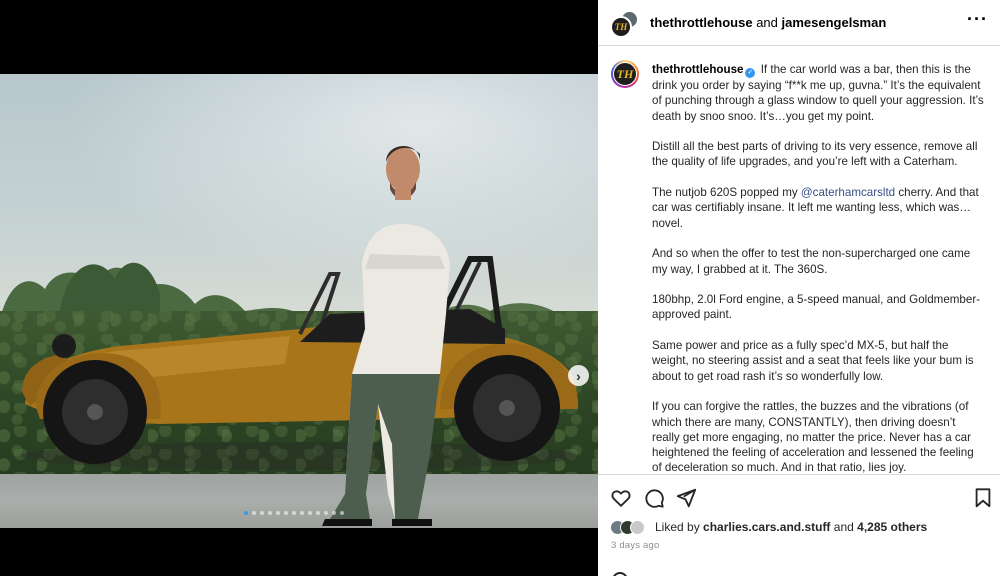 The width and height of the screenshot is (1000, 576). I want to click on chevron-right-icon: ›, so click(578, 375).